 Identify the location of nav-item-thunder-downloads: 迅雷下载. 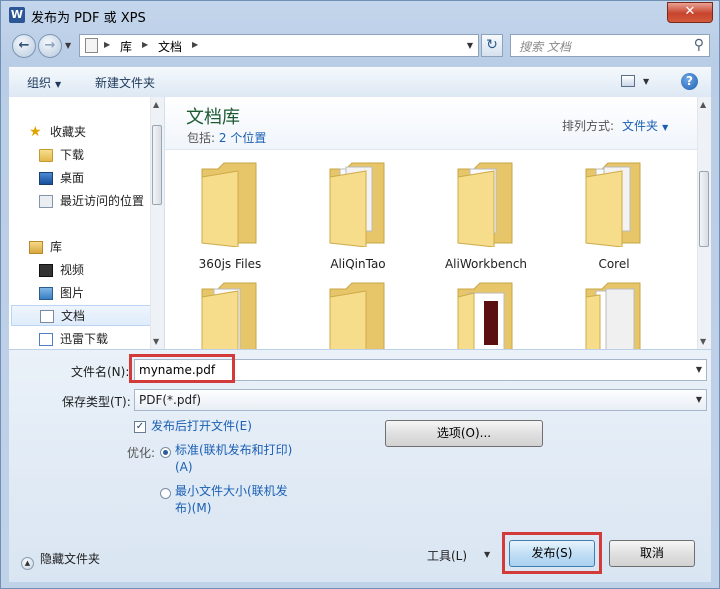
(79, 339).